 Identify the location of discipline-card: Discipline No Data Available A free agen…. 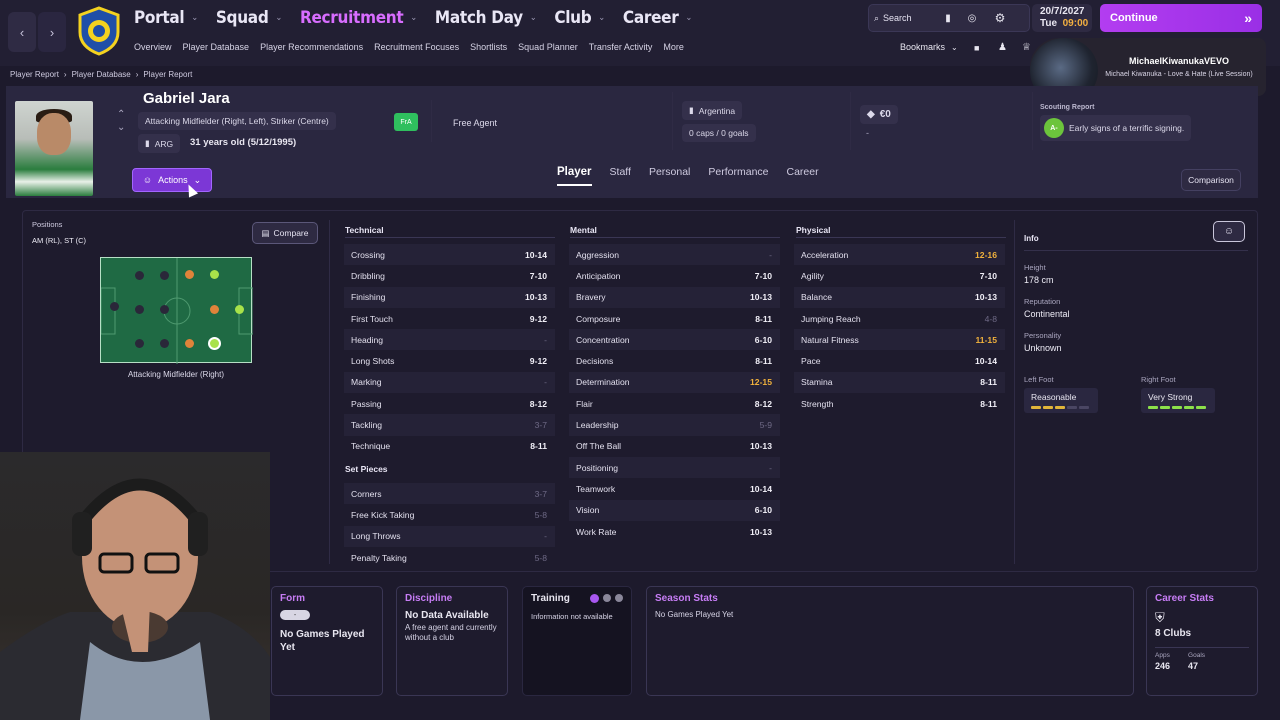
(452, 641).